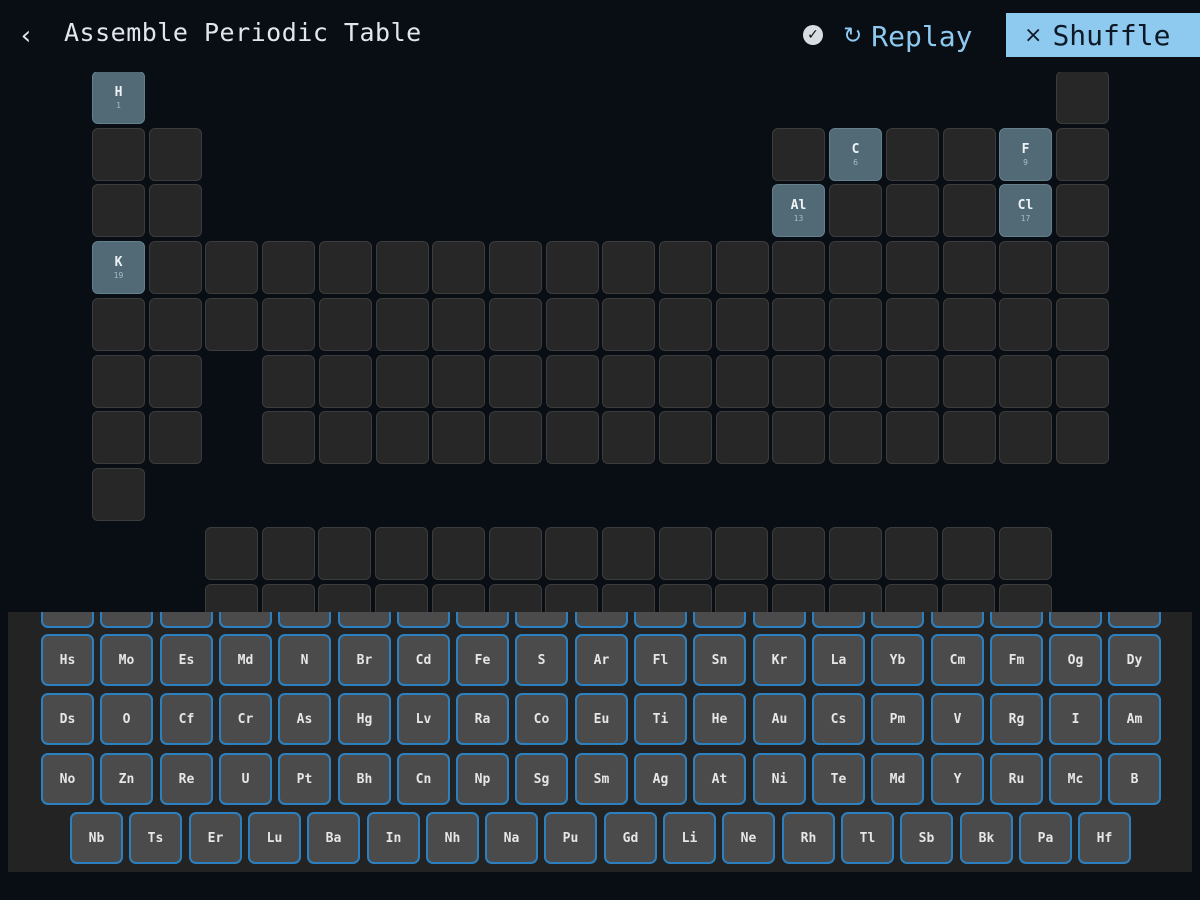 This screenshot has width=1200, height=900. What do you see at coordinates (1075, 660) in the screenshot?
I see `element-tile: Og` at bounding box center [1075, 660].